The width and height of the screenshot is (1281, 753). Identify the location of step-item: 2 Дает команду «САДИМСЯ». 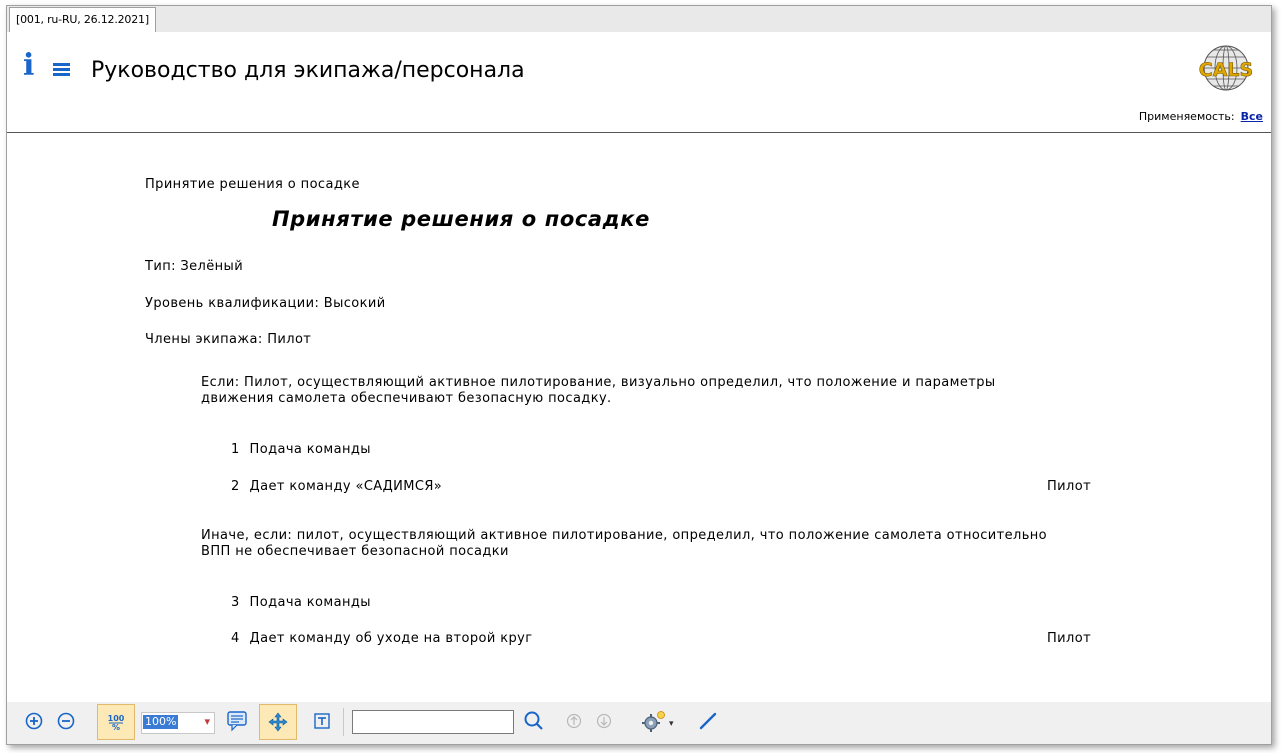
(336, 487).